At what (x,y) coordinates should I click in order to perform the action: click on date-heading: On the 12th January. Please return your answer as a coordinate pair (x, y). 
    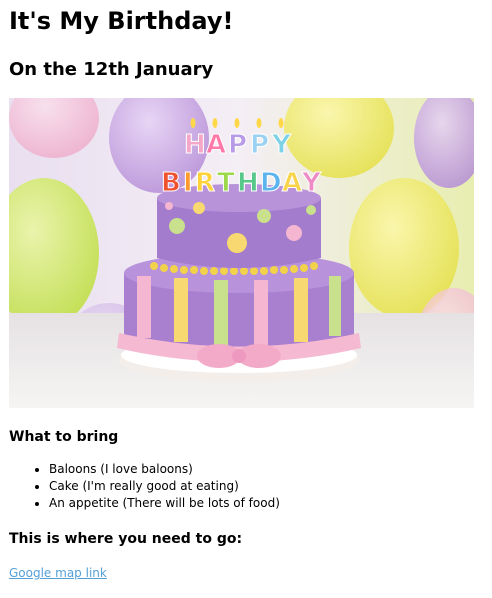
    Looking at the image, I should click on (111, 69).